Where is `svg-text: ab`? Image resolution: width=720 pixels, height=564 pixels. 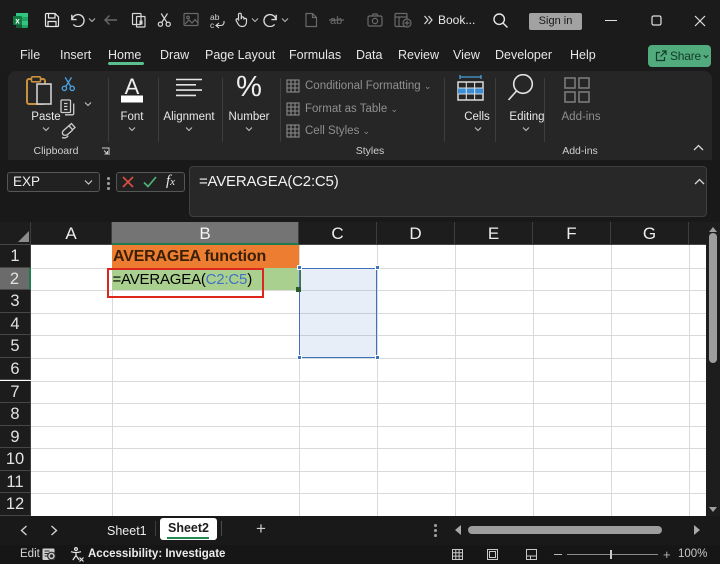
svg-text: ab is located at coordinates (336, 21).